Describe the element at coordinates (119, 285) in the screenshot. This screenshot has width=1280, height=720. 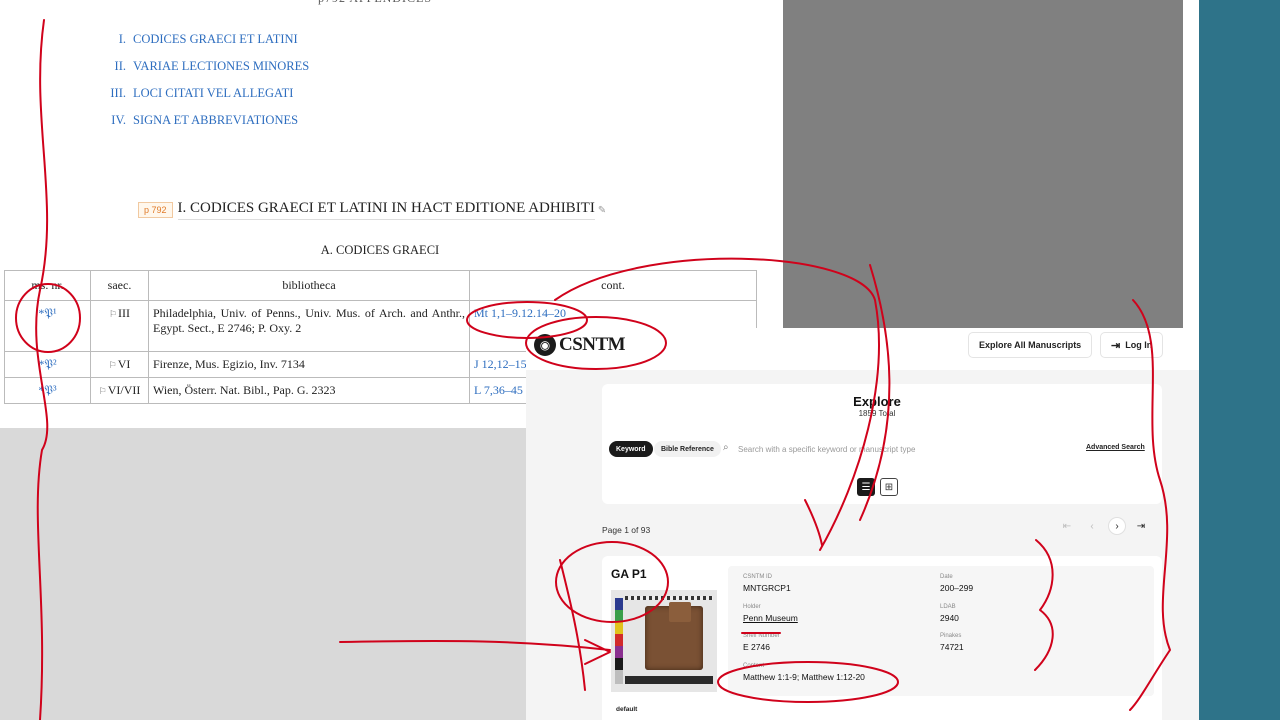
I see `header-saec: saec.` at that location.